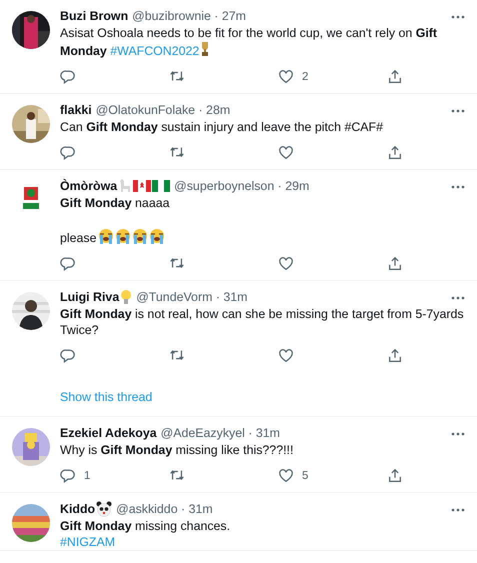 This screenshot has width=477, height=563. I want to click on count: 5, so click(305, 476).